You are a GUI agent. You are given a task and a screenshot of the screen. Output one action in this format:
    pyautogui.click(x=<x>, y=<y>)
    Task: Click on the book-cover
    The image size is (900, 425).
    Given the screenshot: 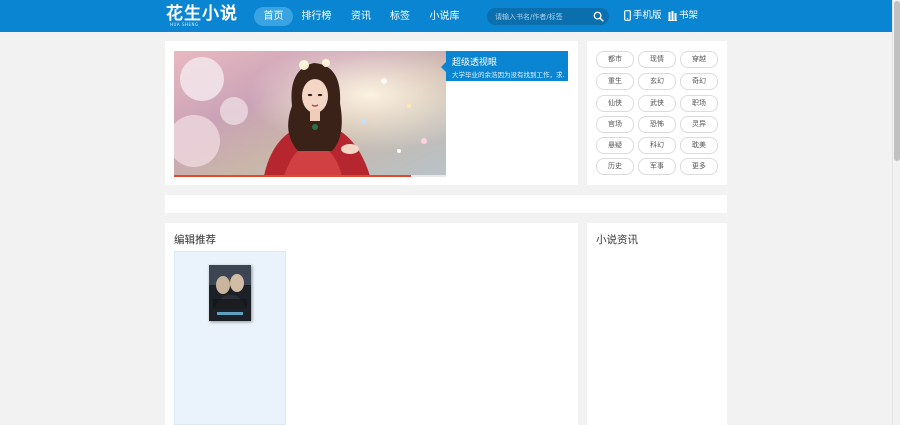 What is the action you would take?
    pyautogui.click(x=230, y=293)
    